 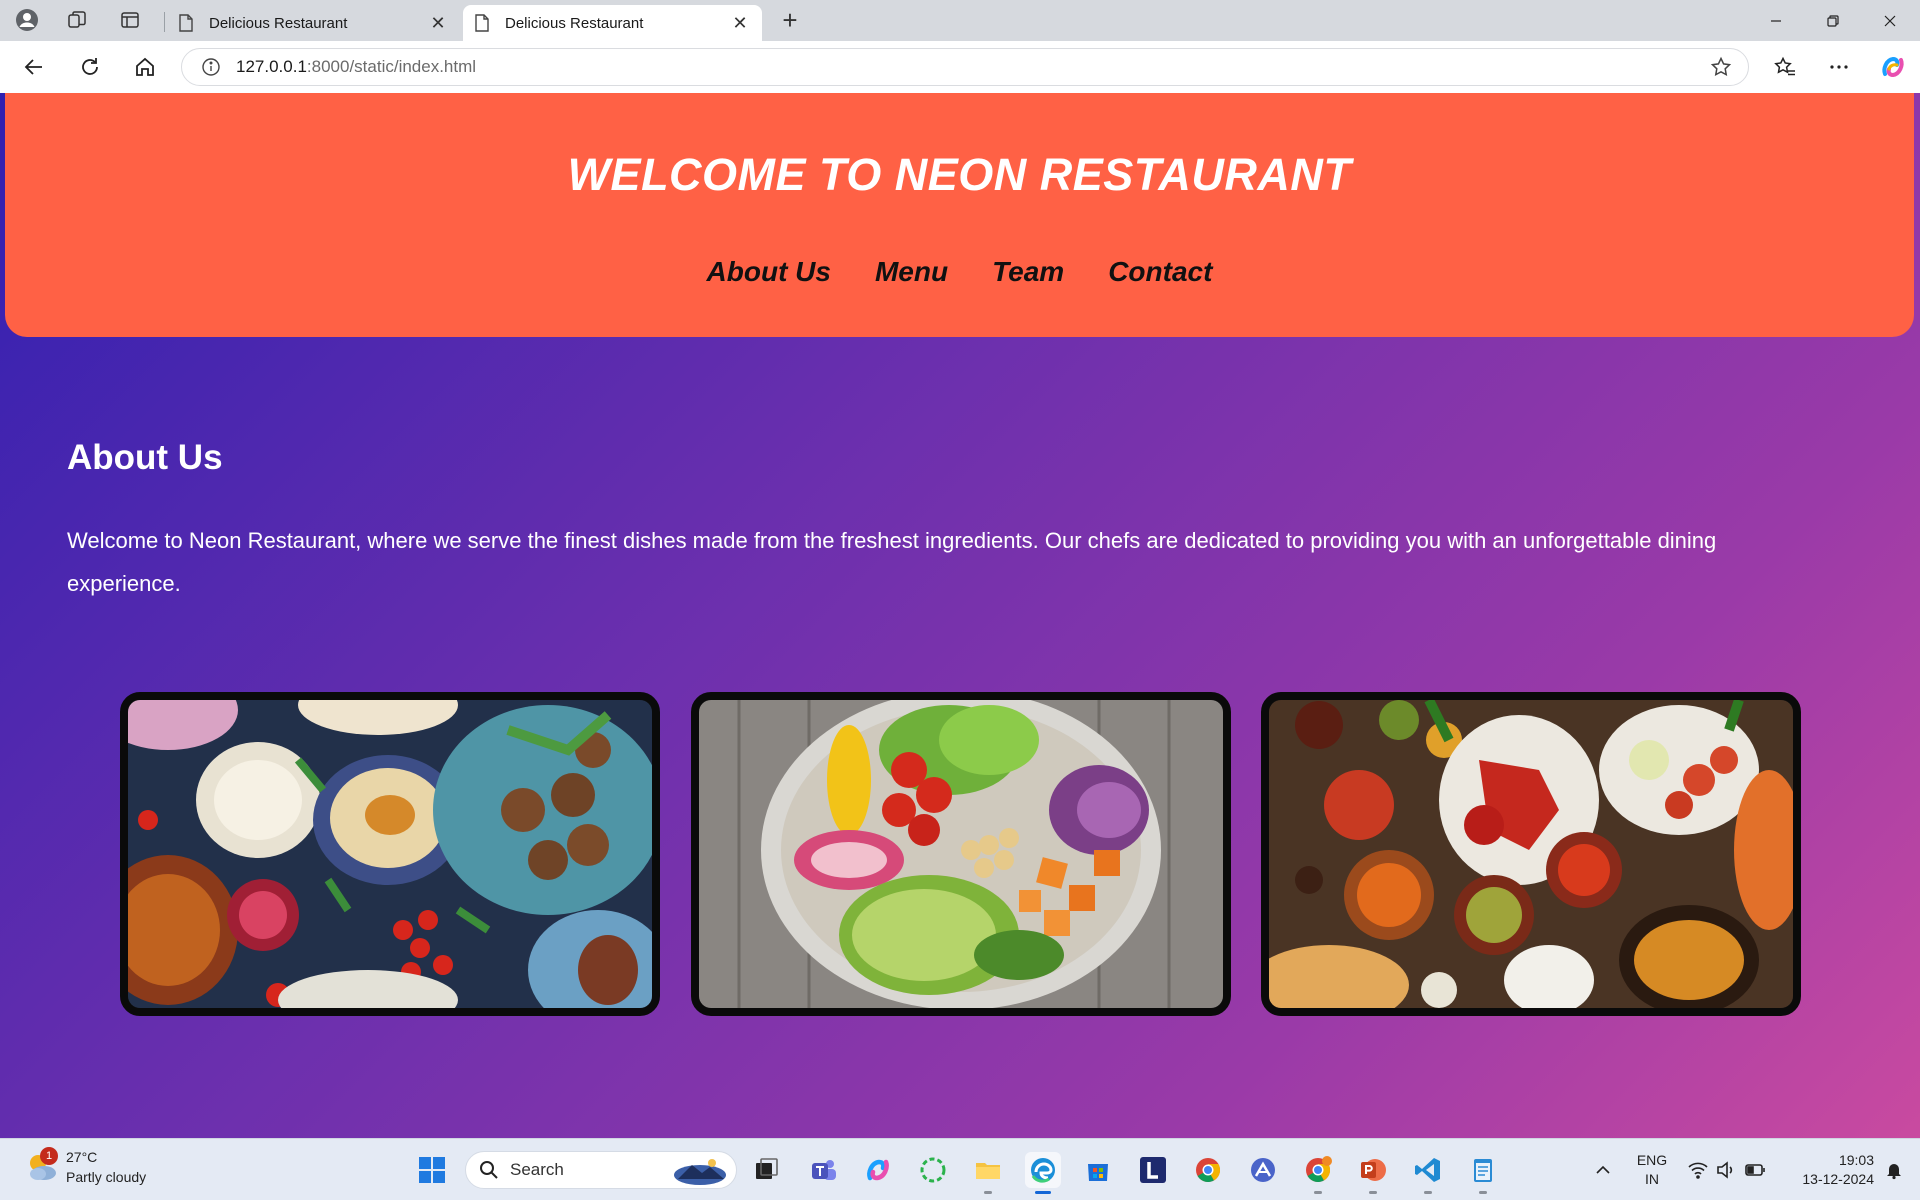 I want to click on language-indicator: ENG IN, so click(x=1652, y=1170).